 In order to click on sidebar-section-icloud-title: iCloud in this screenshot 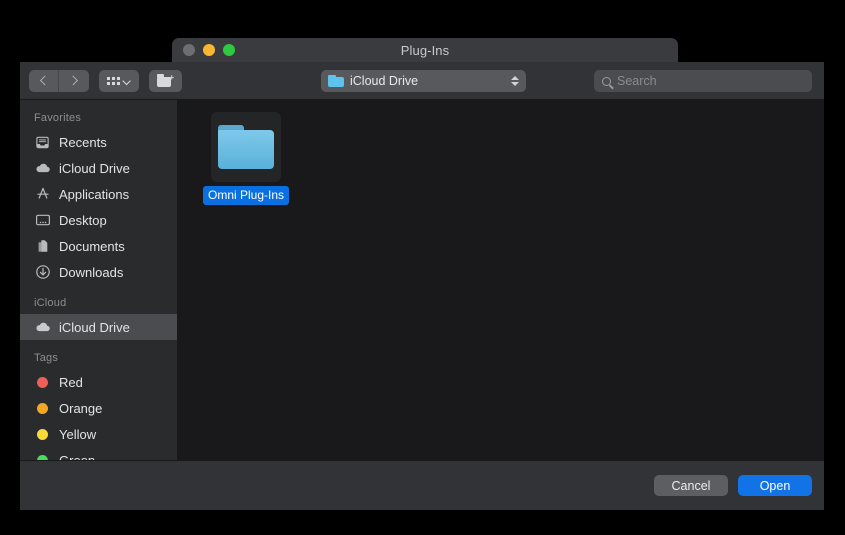, I will do `click(50, 303)`.